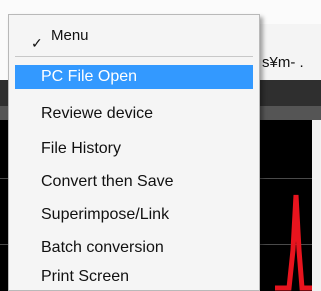 The image size is (321, 291). Describe the element at coordinates (285, 52) in the screenshot. I see `file-path-field` at that location.